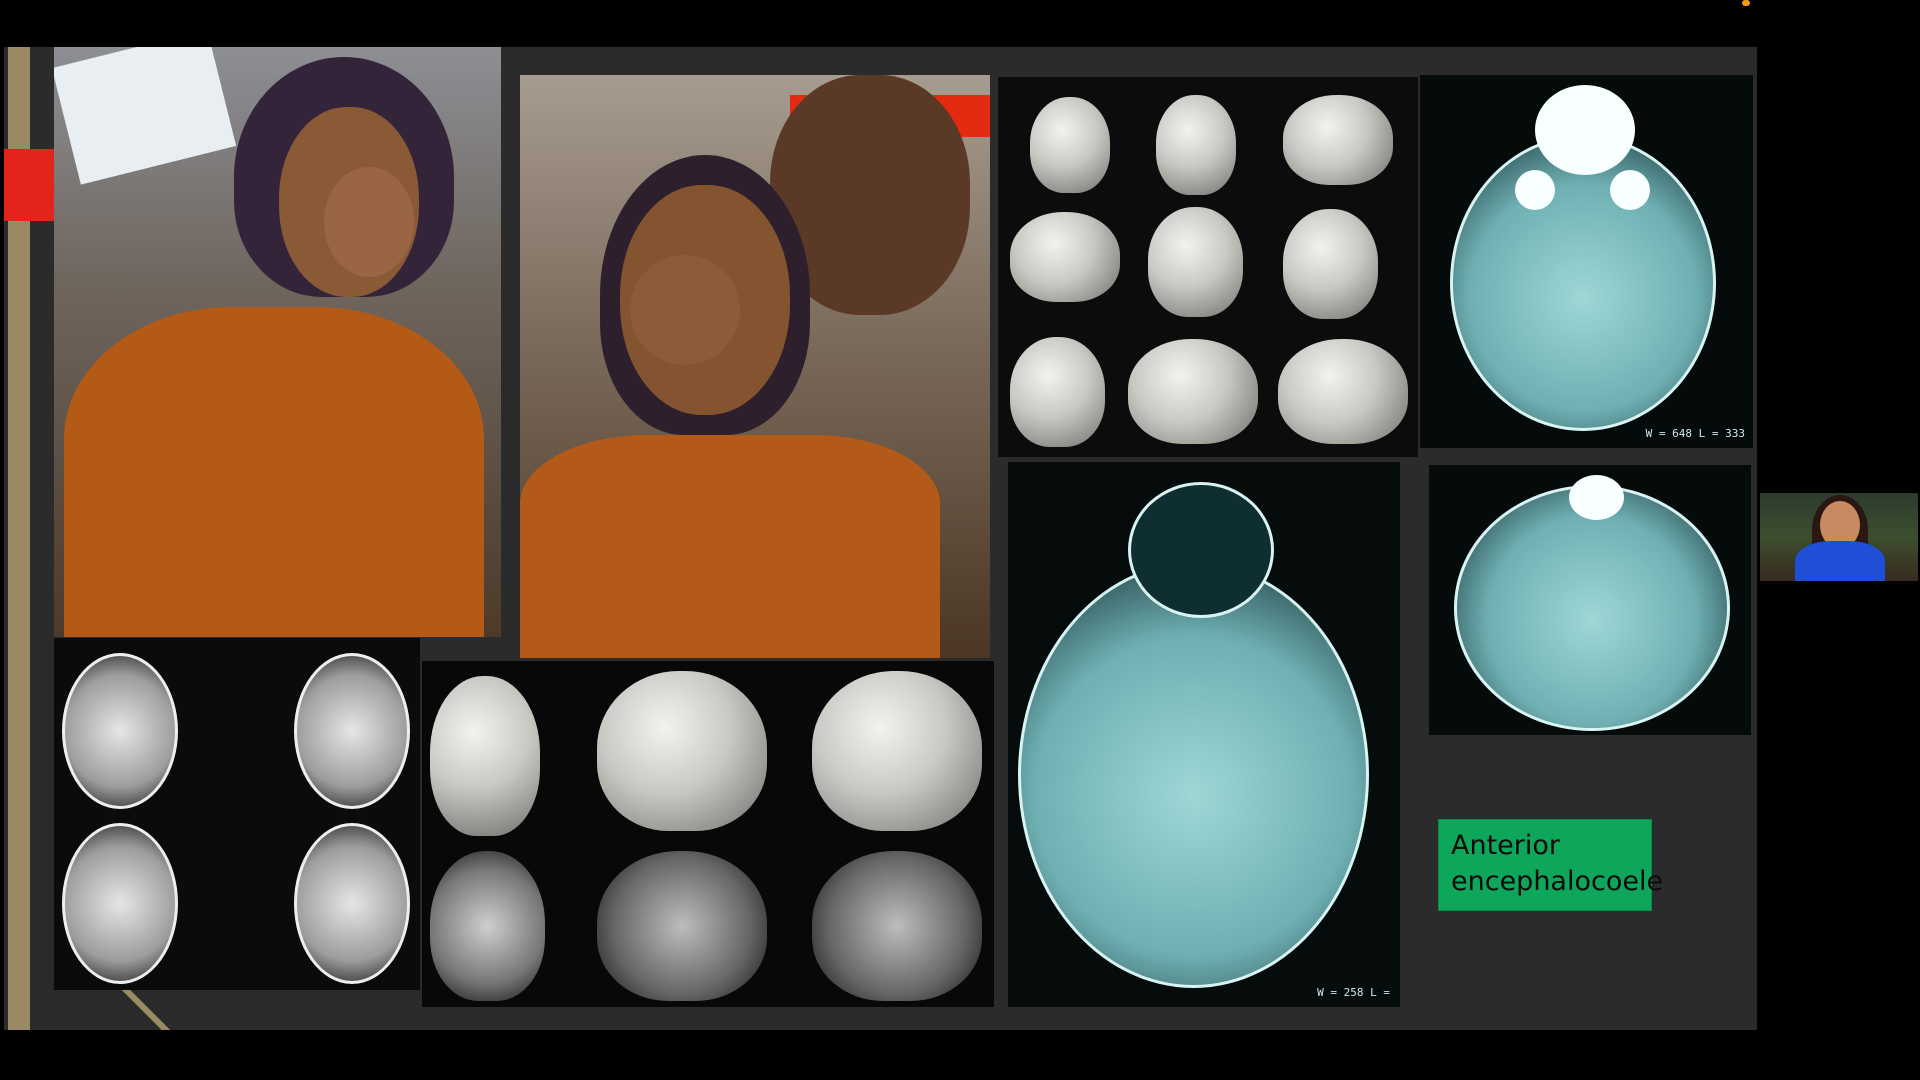 The width and height of the screenshot is (1920, 1080). What do you see at coordinates (1695, 433) in the screenshot?
I see `mri-window-level-meta: W = 648 L = 333` at bounding box center [1695, 433].